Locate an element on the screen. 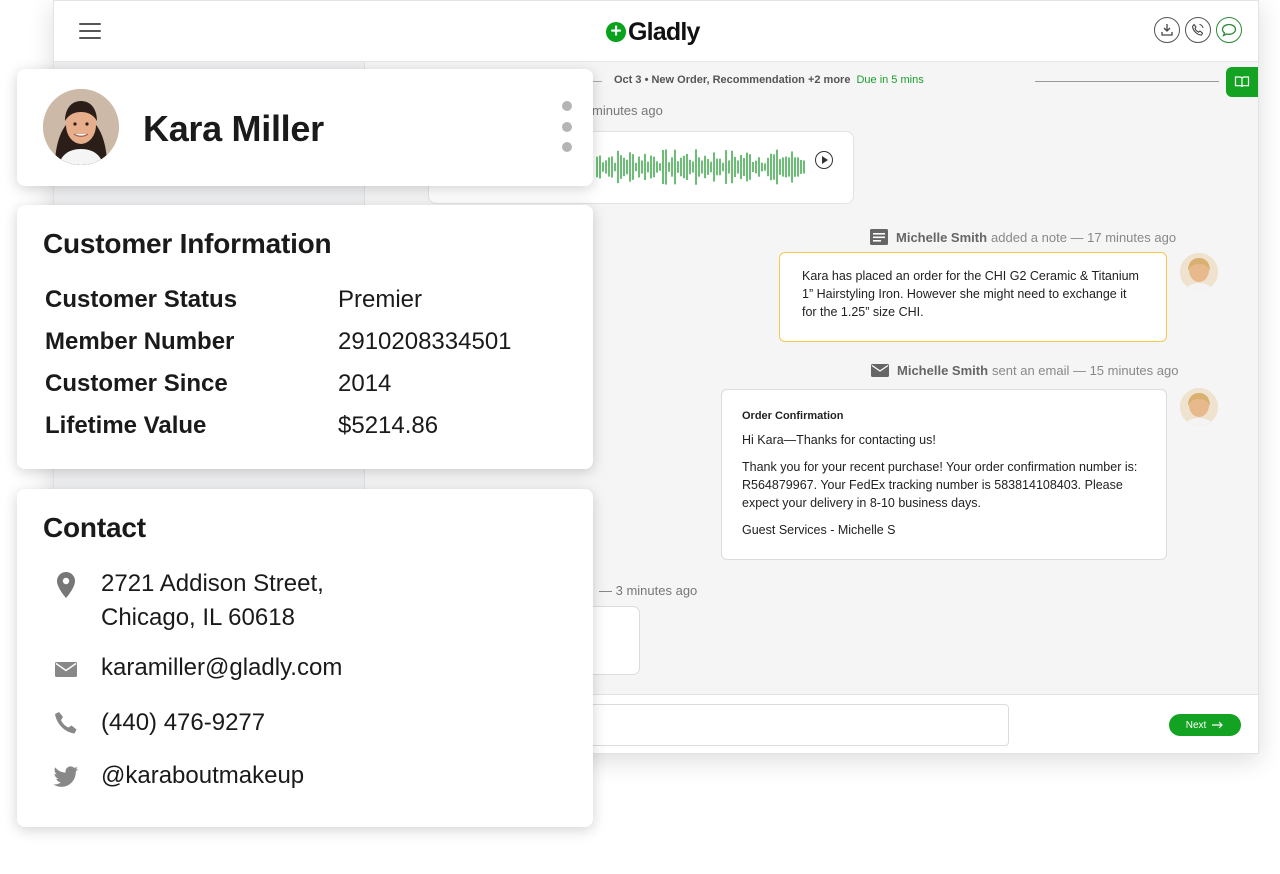 The width and height of the screenshot is (1280, 874). message-meta: — 3 minutes ago is located at coordinates (648, 590).